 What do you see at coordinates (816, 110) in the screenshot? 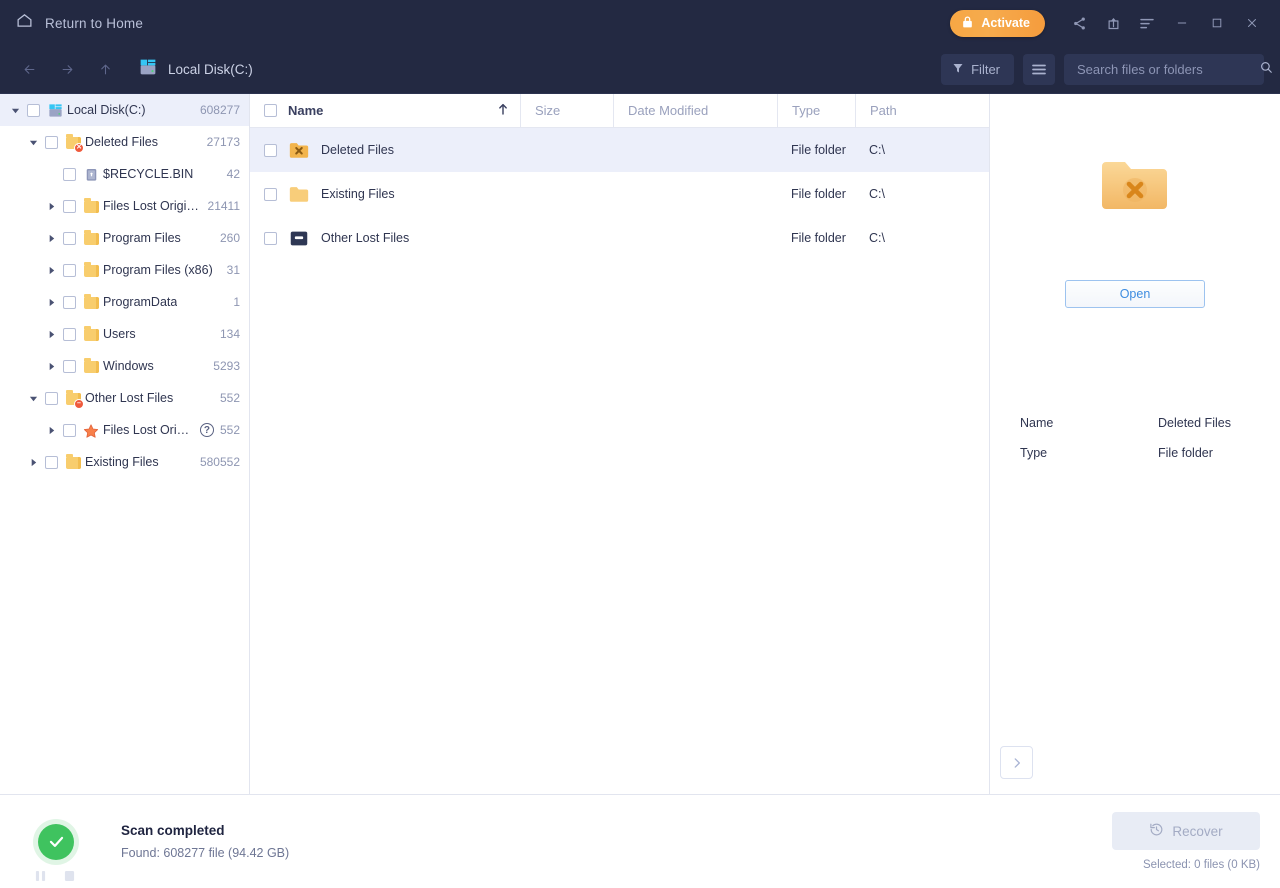
I see `column-header-type: Type` at bounding box center [816, 110].